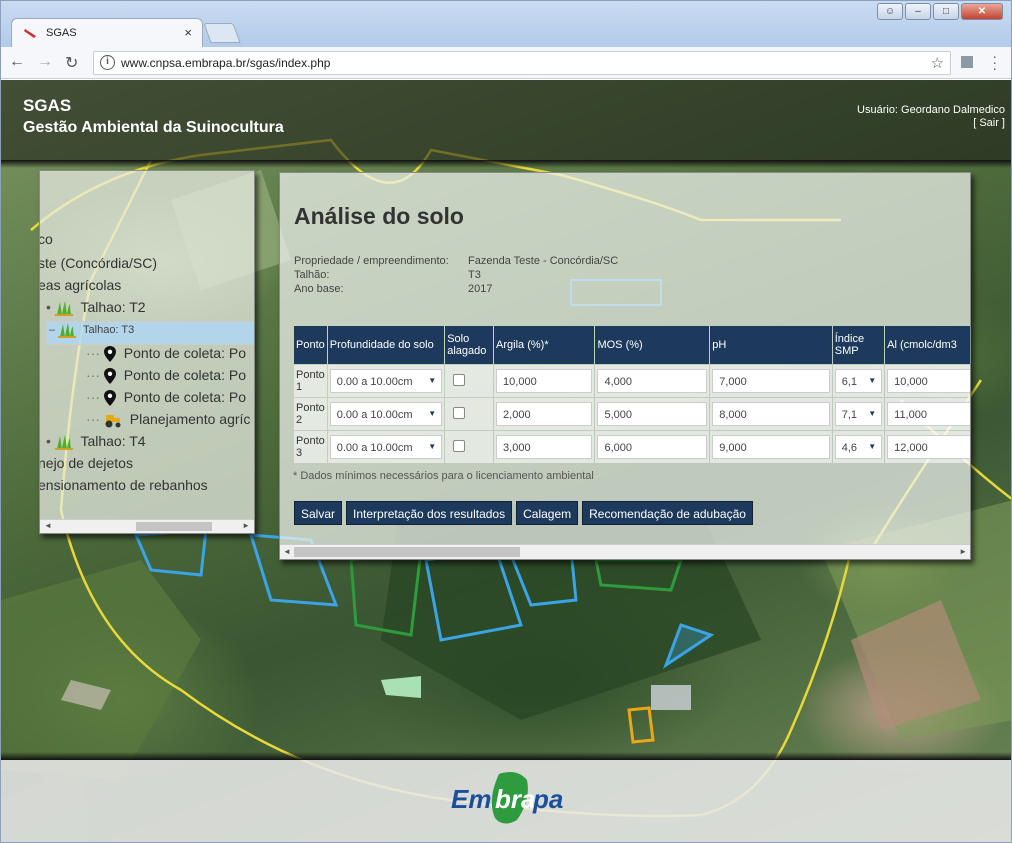 The height and width of the screenshot is (843, 1012). Describe the element at coordinates (652, 414) in the screenshot. I see `mos-input: 5,000` at that location.